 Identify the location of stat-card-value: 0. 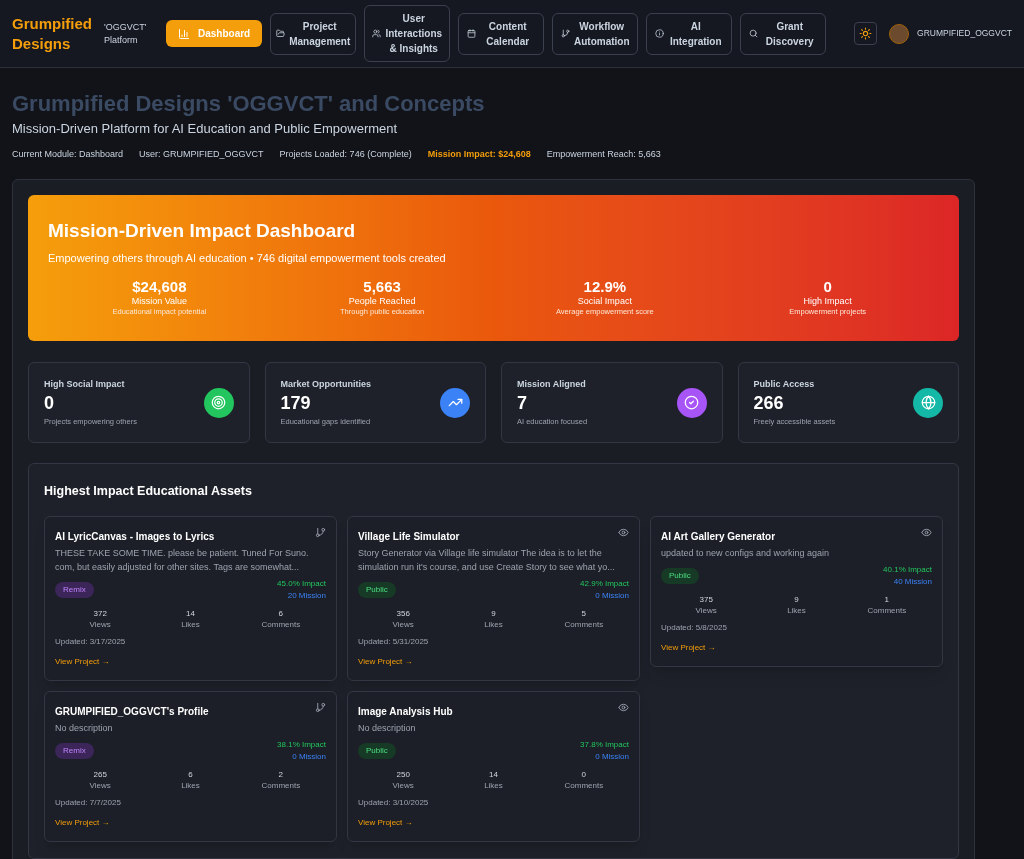
(49, 402).